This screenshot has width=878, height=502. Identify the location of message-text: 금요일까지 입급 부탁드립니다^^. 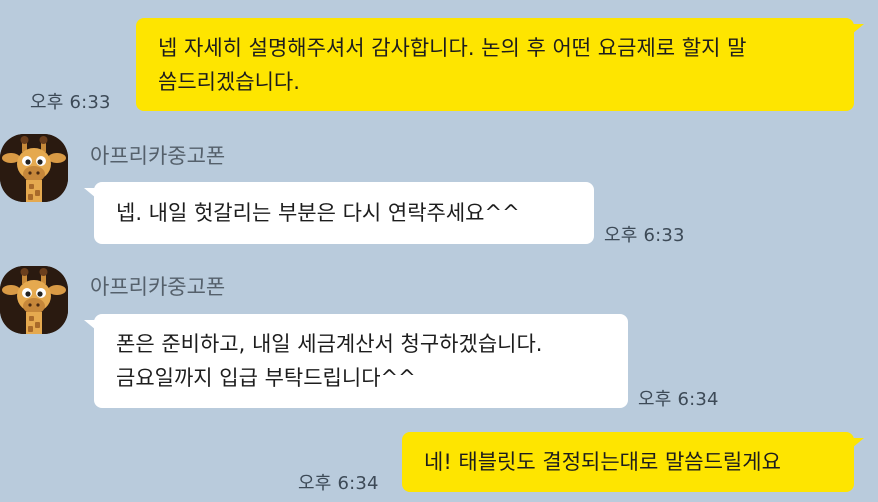
(266, 378).